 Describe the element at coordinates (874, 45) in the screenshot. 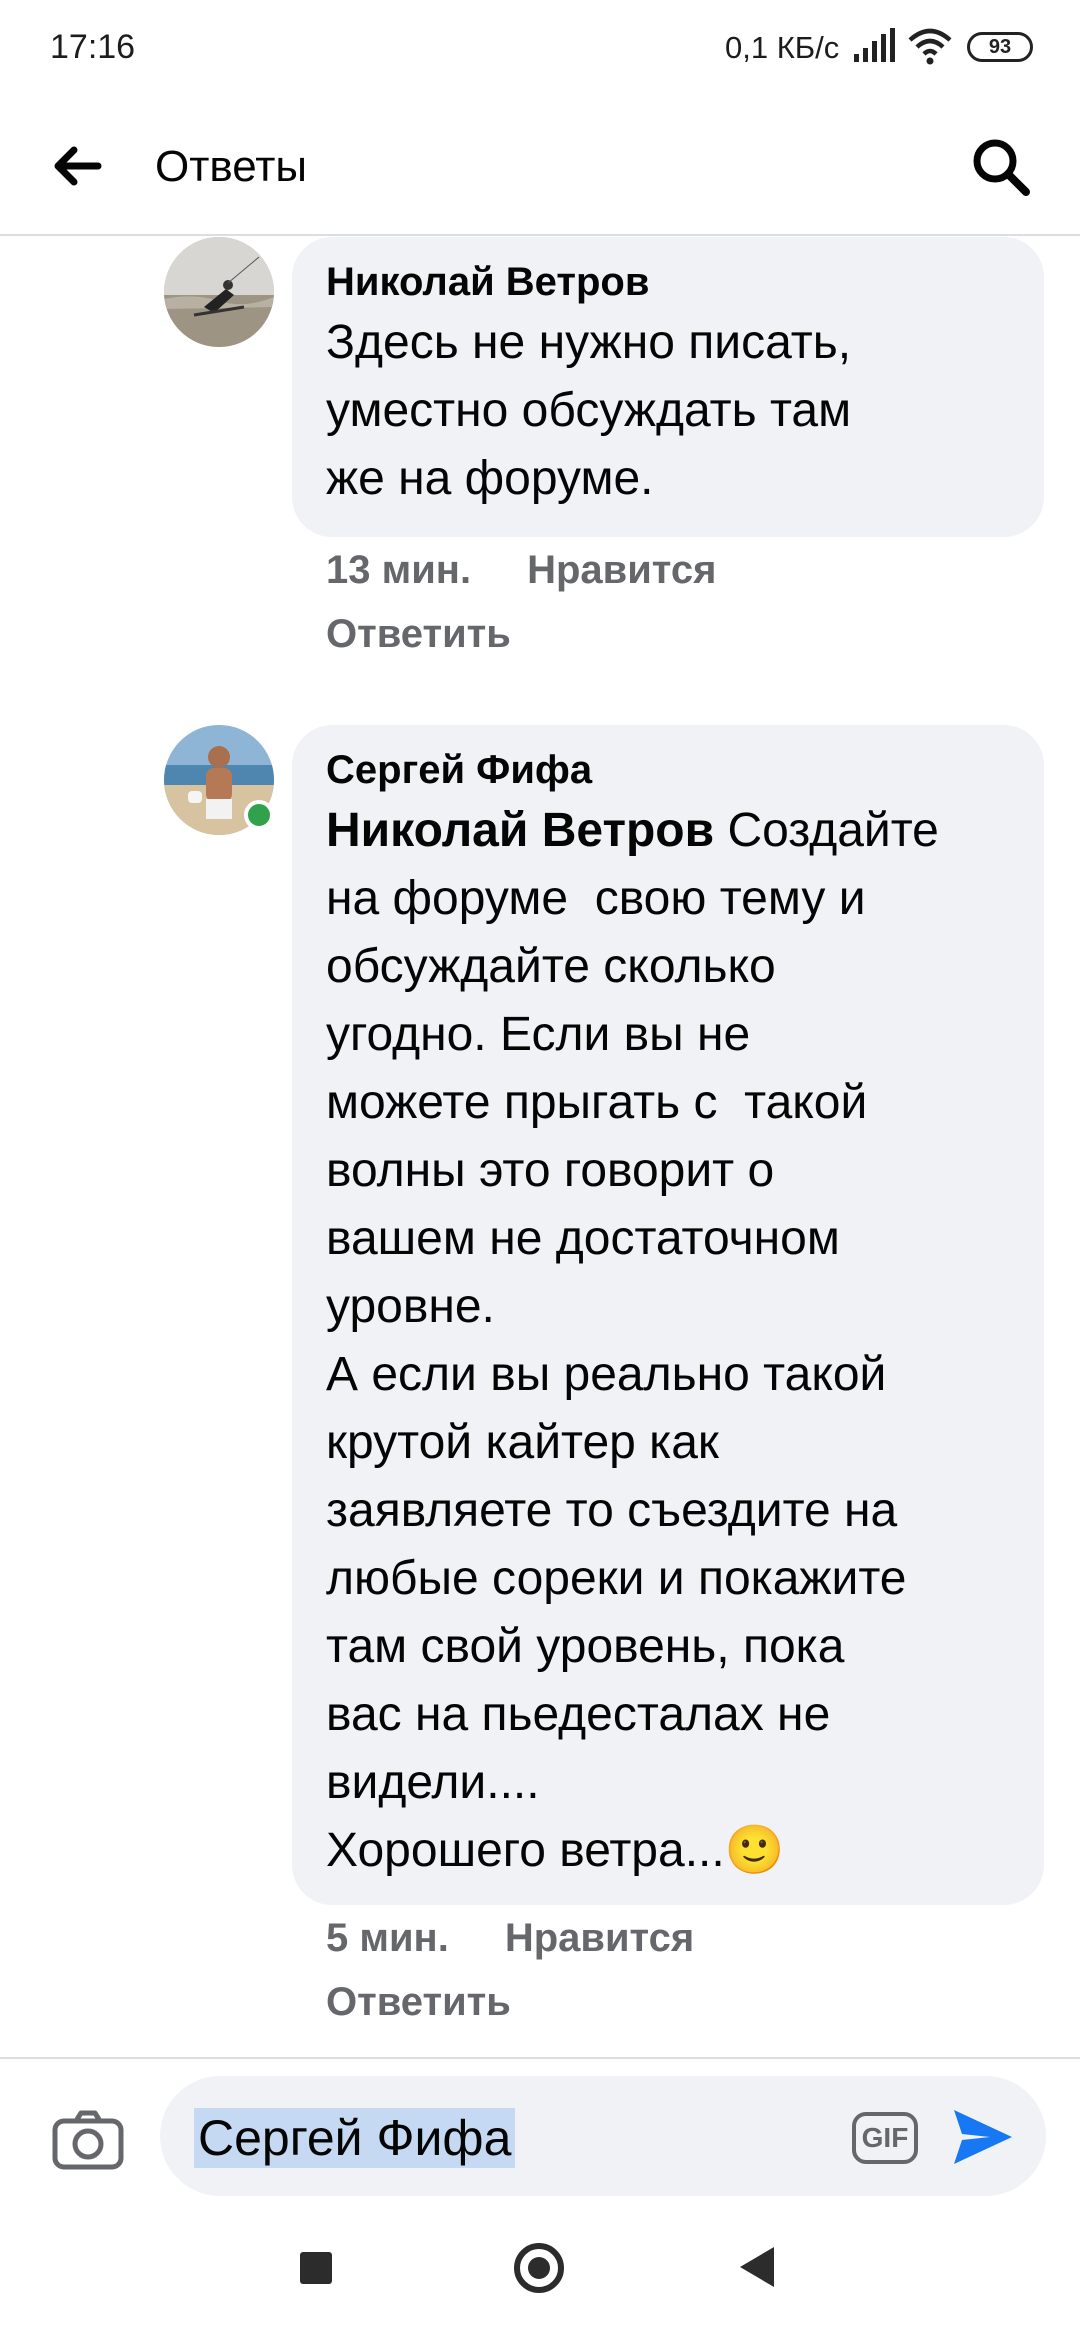

I see `signal-icon` at that location.